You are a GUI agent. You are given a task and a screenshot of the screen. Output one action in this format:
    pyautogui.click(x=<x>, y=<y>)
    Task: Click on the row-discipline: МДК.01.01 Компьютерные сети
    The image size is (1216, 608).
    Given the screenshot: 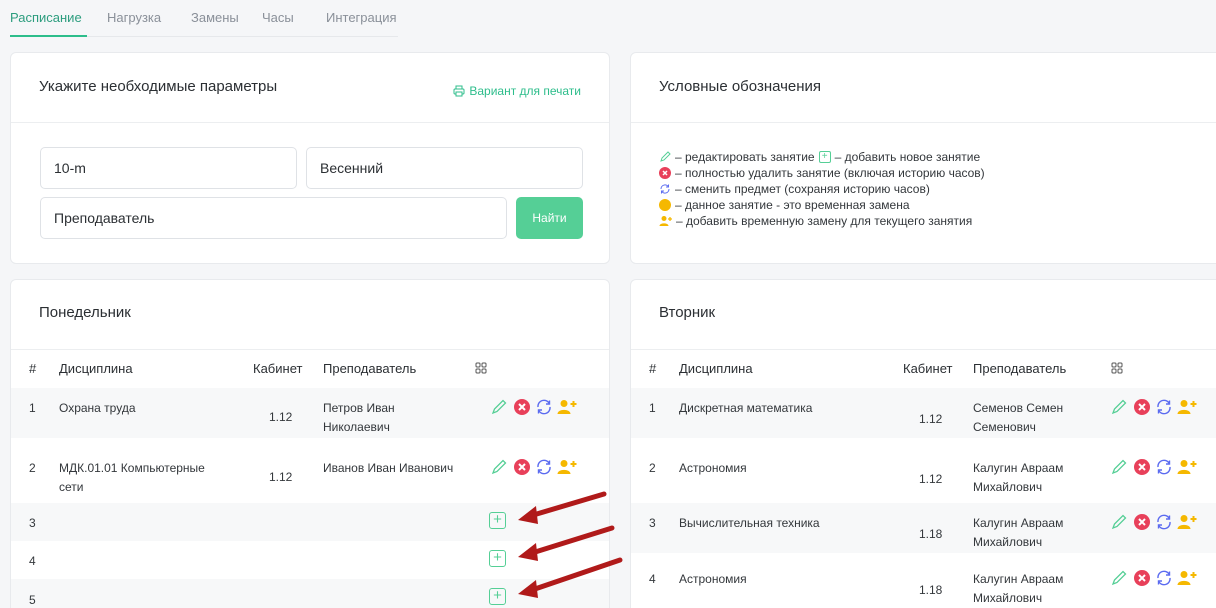 What is the action you would take?
    pyautogui.click(x=132, y=477)
    